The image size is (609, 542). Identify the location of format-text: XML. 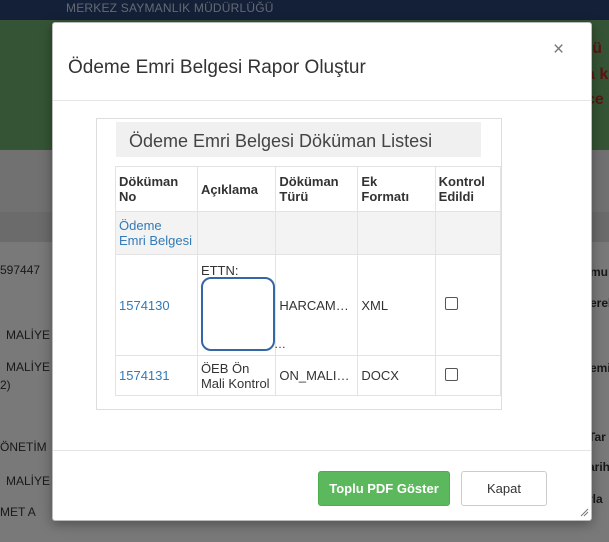
(375, 305).